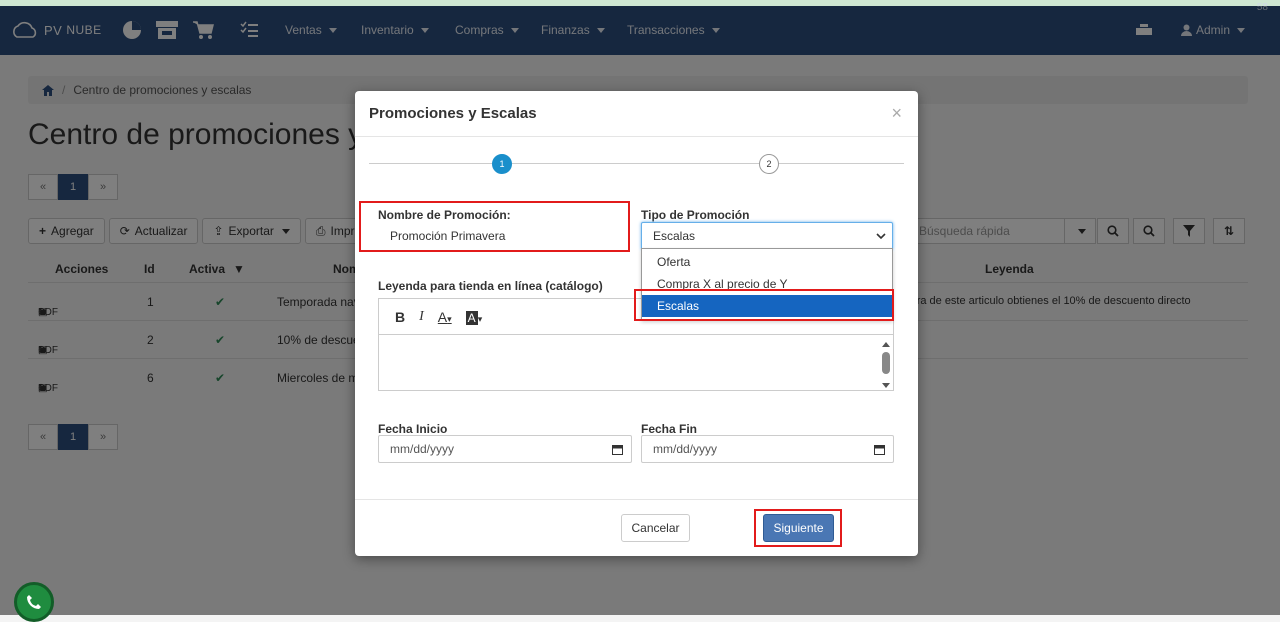 The height and width of the screenshot is (622, 1280). What do you see at coordinates (444, 215) in the screenshot?
I see `promo-name-label: Nombre de Promoción:` at bounding box center [444, 215].